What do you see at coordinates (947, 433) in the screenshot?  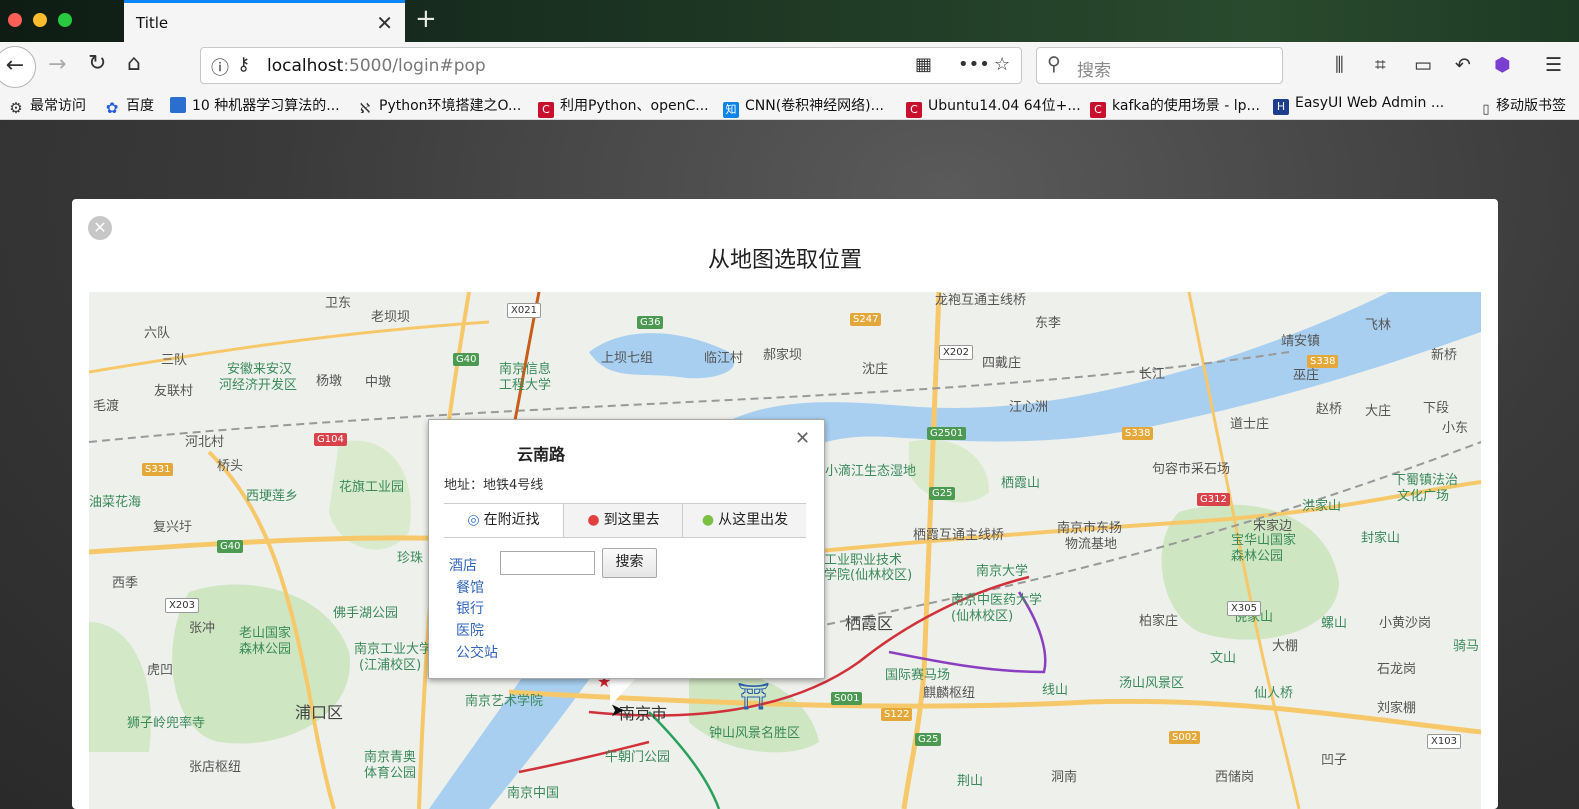 I see `road-shield: G2501` at bounding box center [947, 433].